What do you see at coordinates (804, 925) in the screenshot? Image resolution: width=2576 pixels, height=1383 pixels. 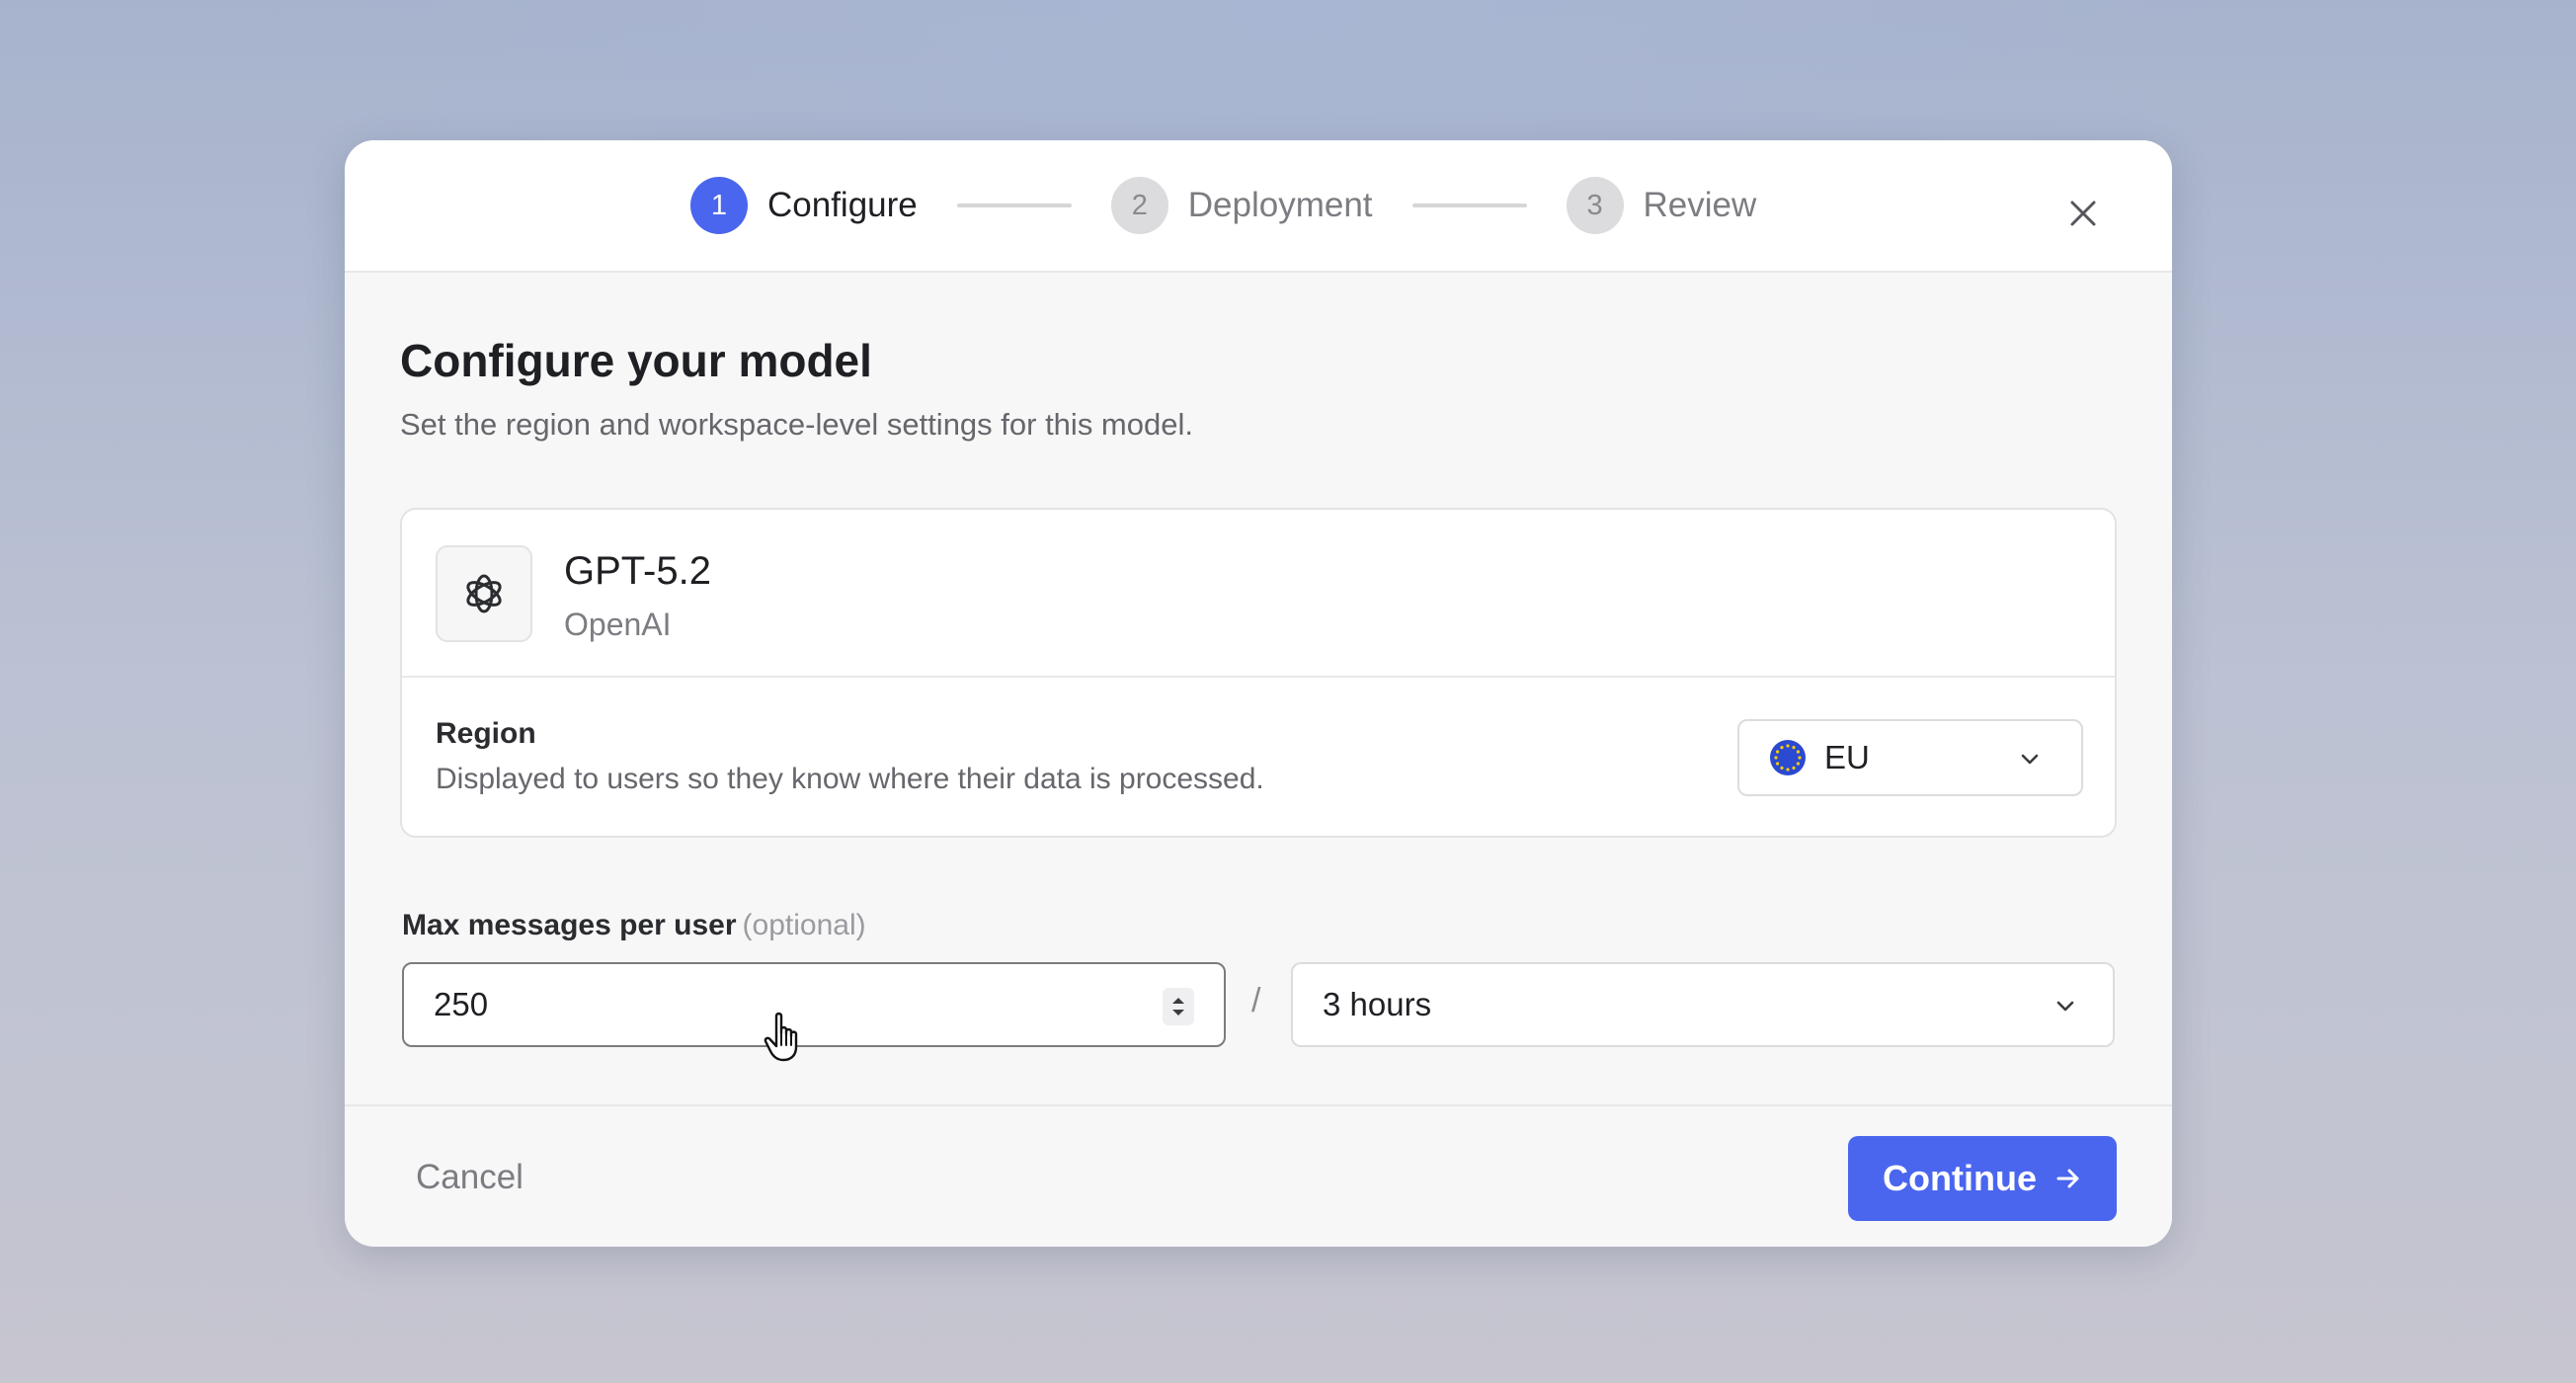 I see `optional-tag: (optional)` at bounding box center [804, 925].